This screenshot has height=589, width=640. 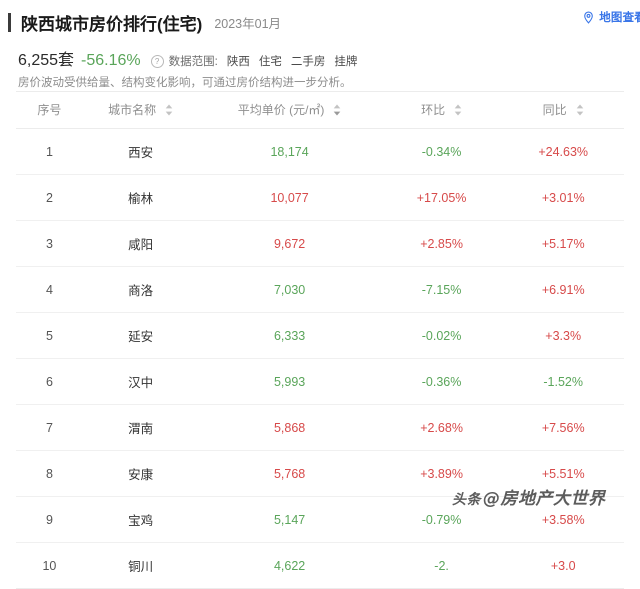 I want to click on scope-tag-status: 挂牌, so click(x=346, y=62).